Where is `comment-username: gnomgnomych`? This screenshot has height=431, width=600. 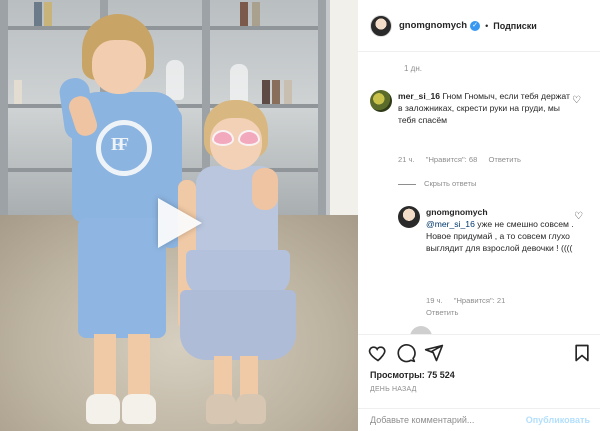
comment-username: gnomgnomych is located at coordinates (457, 212).